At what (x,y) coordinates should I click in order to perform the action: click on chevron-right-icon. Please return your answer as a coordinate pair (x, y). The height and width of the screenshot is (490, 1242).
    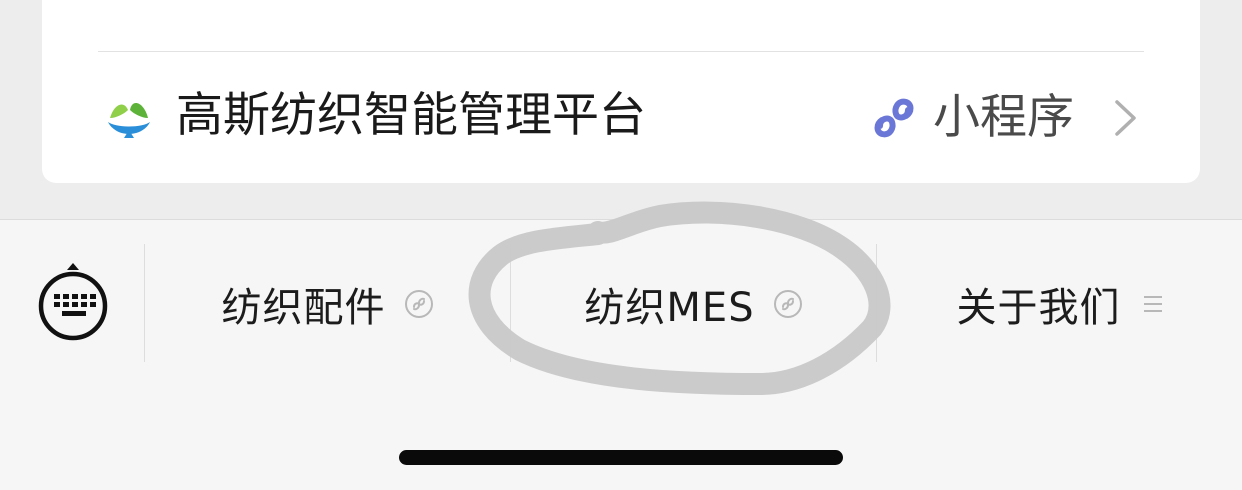
    Looking at the image, I should click on (1125, 118).